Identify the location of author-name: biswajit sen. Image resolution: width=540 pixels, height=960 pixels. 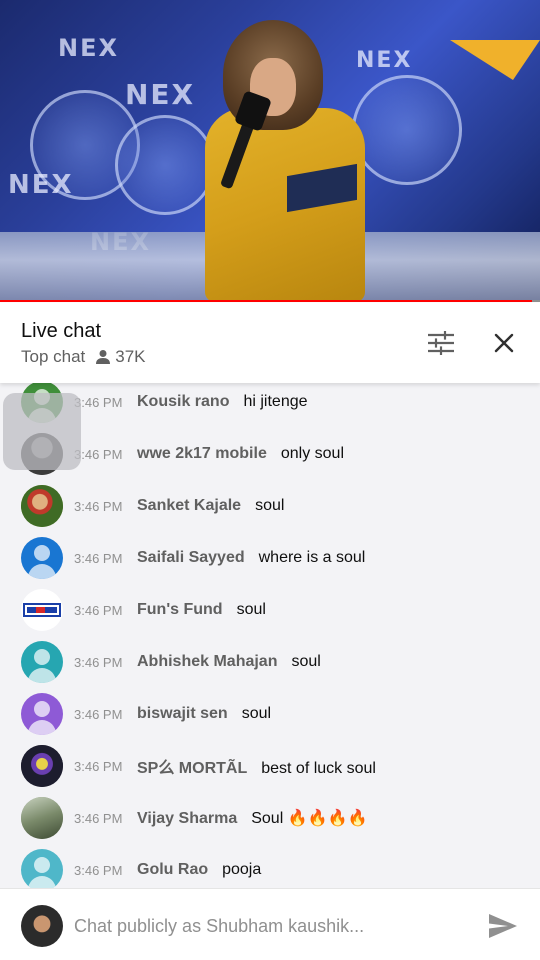
(182, 713).